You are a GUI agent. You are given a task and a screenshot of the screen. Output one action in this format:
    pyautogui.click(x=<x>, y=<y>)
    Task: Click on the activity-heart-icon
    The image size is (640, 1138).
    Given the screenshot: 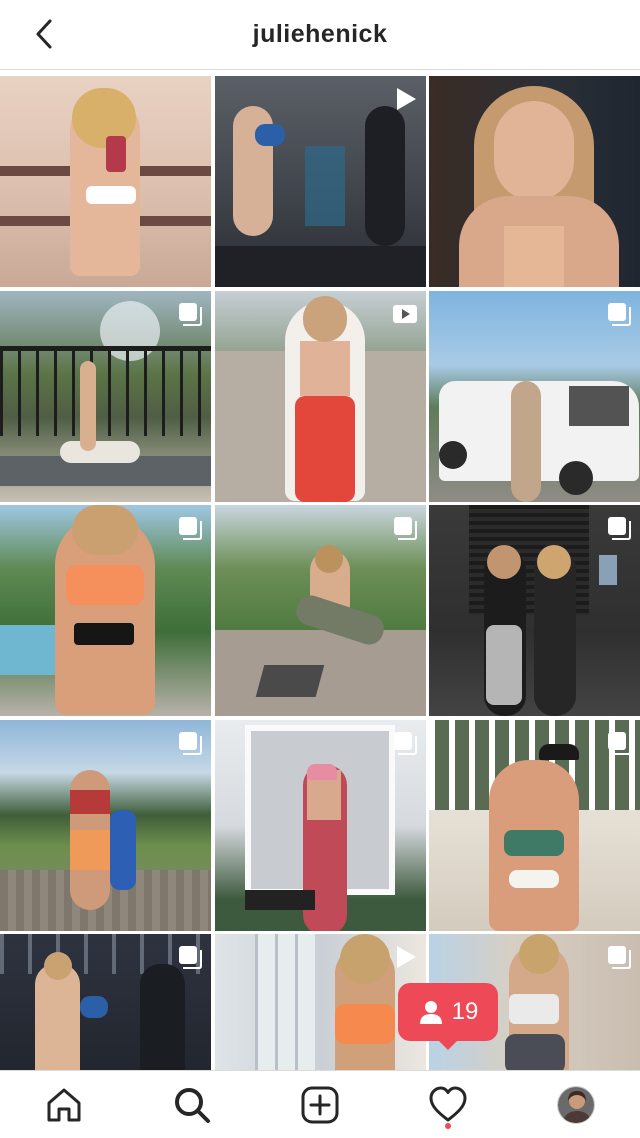 What is the action you would take?
    pyautogui.click(x=448, y=1103)
    